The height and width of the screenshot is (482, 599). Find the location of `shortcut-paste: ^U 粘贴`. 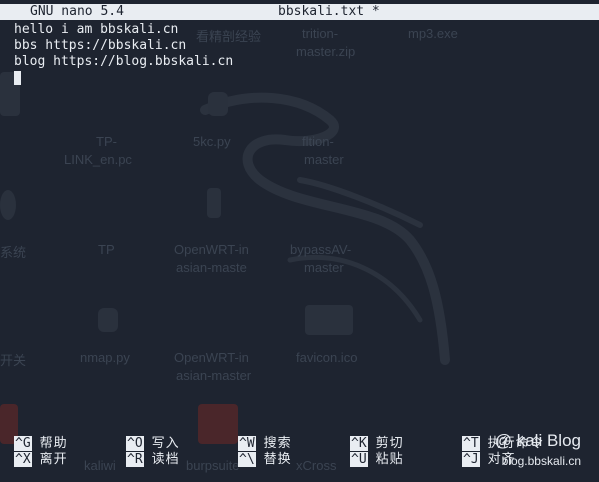

shortcut-paste: ^U 粘贴 is located at coordinates (377, 460).